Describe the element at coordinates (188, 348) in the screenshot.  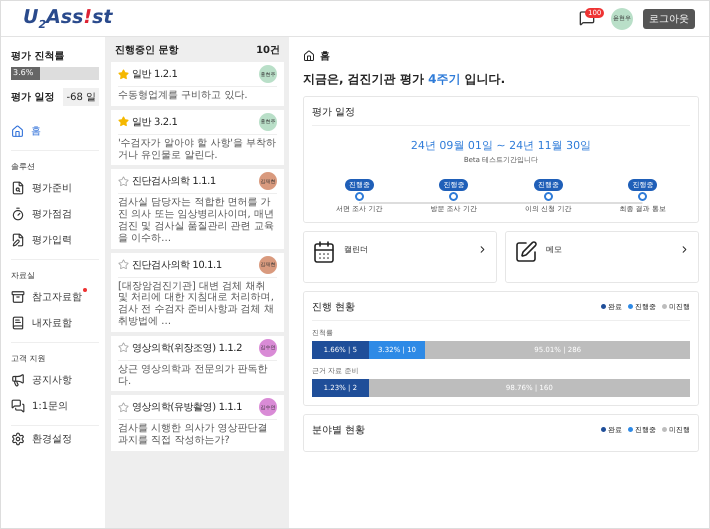
I see `card-title: 영상의학(위장조영) 1.1.2` at that location.